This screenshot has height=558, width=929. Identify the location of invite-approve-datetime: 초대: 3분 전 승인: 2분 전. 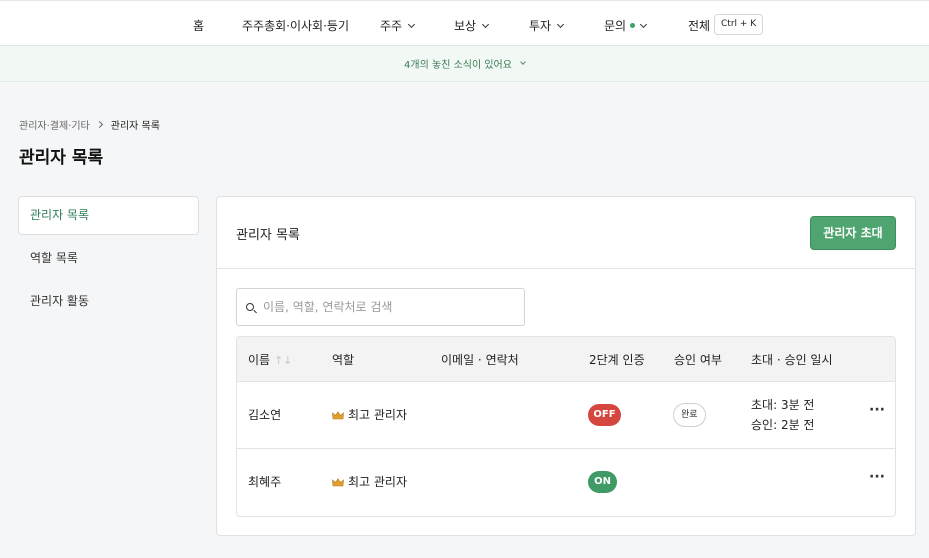
(782, 415).